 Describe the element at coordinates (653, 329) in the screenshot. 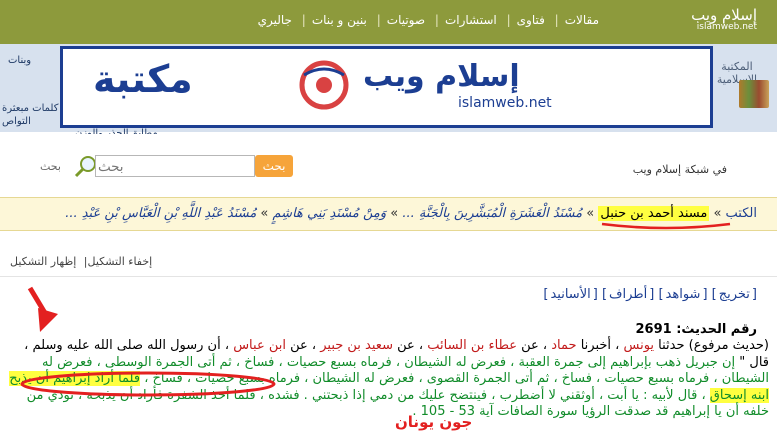

I see `hadith-number-value: 2691` at that location.